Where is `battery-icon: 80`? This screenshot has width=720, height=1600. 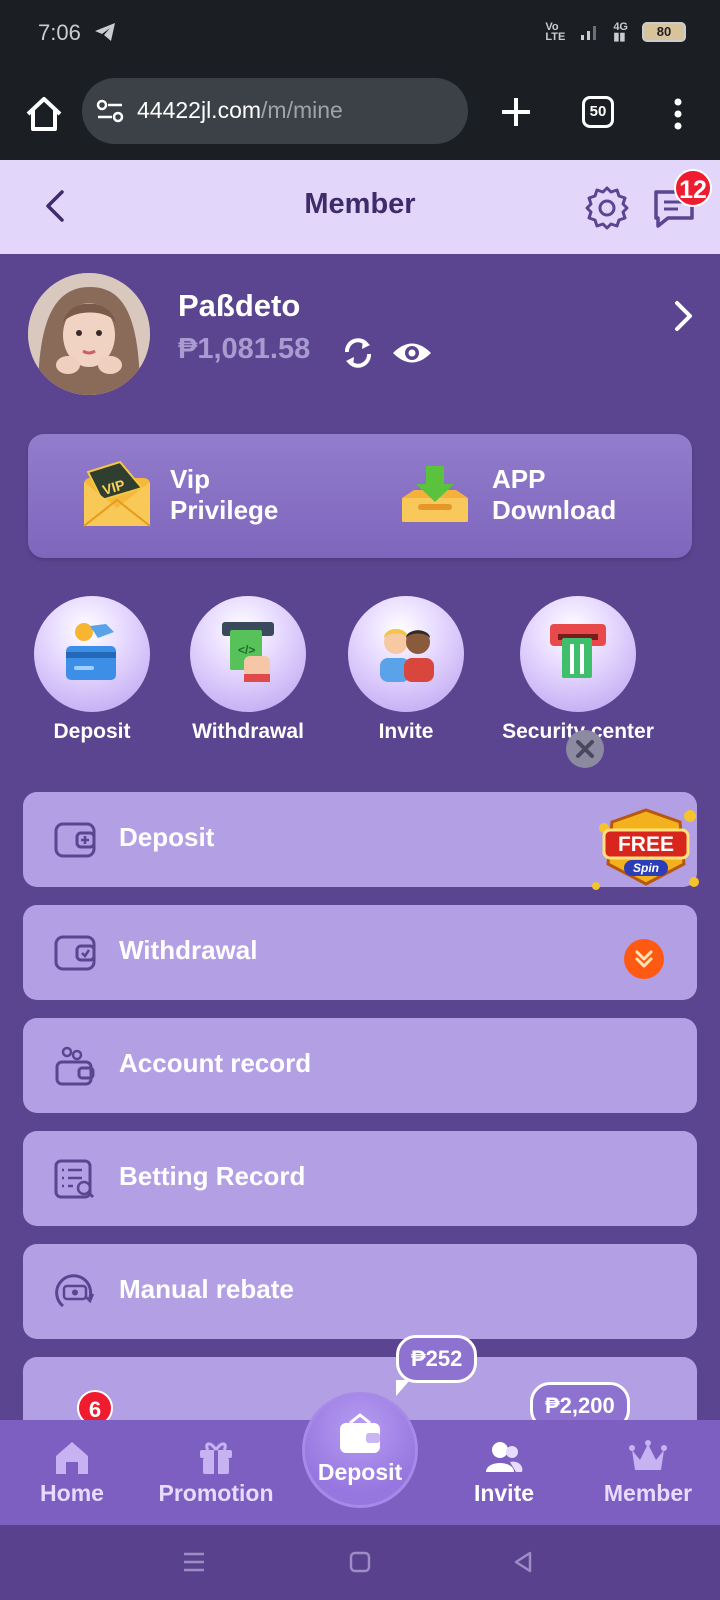
battery-icon: 80 is located at coordinates (664, 32).